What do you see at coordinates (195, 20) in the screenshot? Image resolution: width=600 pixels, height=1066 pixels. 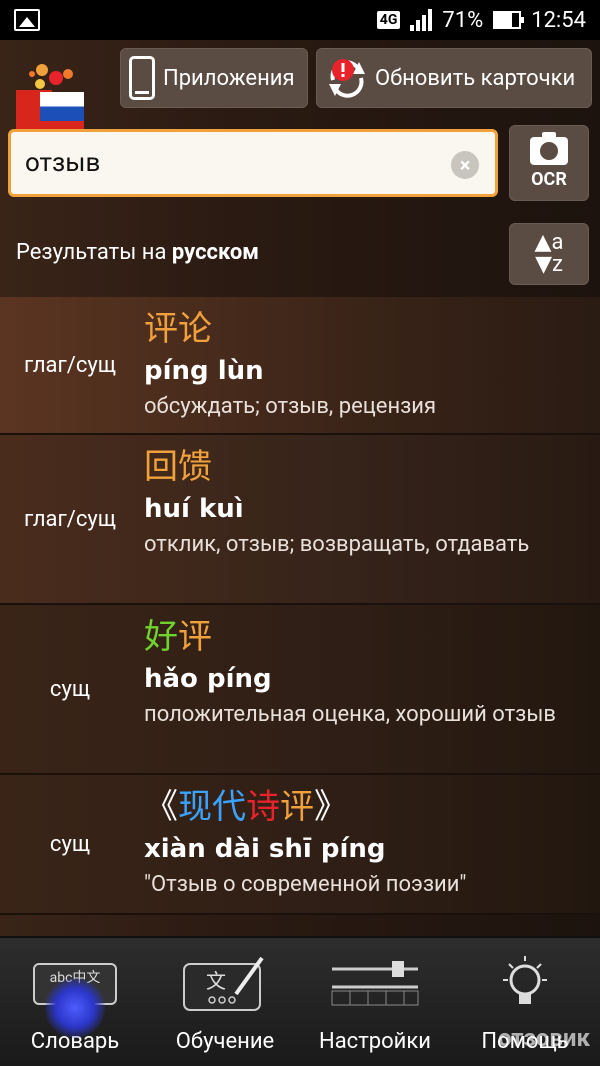 I see `status-left` at bounding box center [195, 20].